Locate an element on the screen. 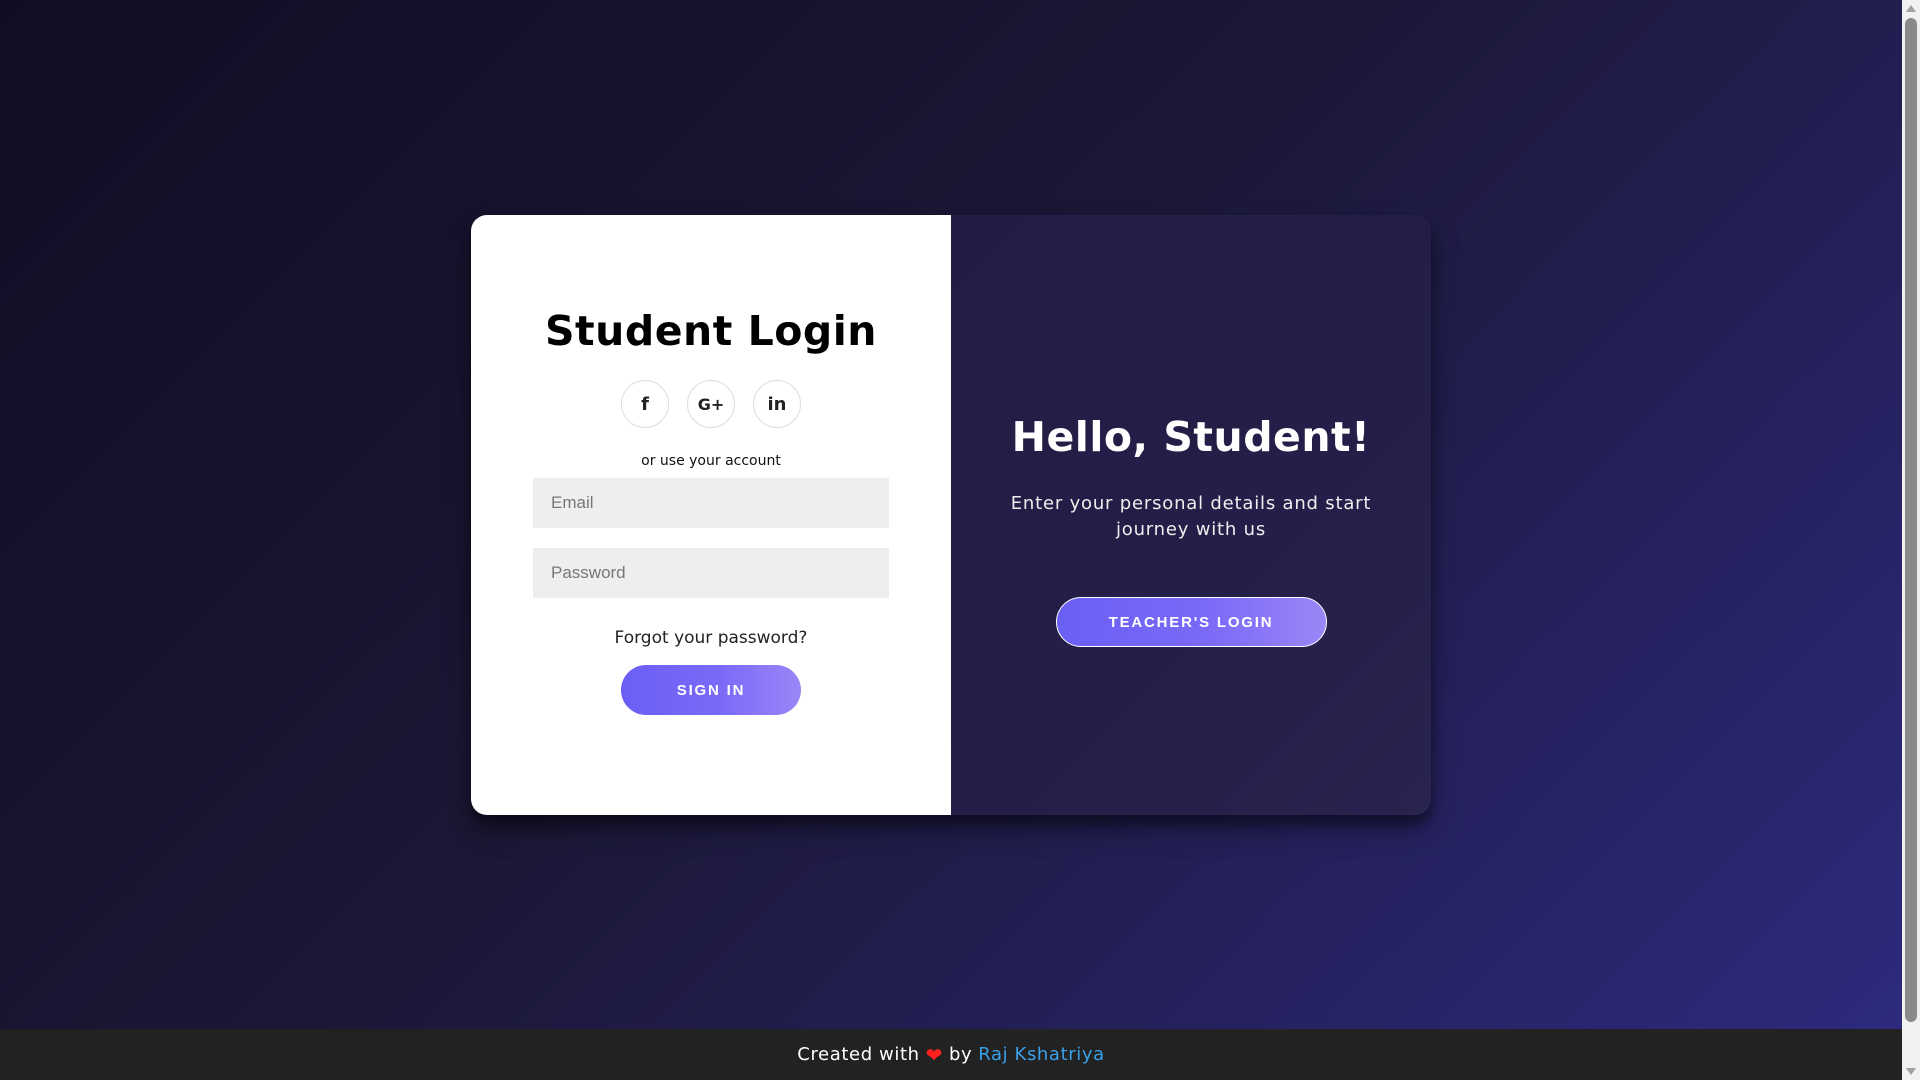 Image resolution: width=1920 pixels, height=1080 pixels. facebook-button: f is located at coordinates (645, 404).